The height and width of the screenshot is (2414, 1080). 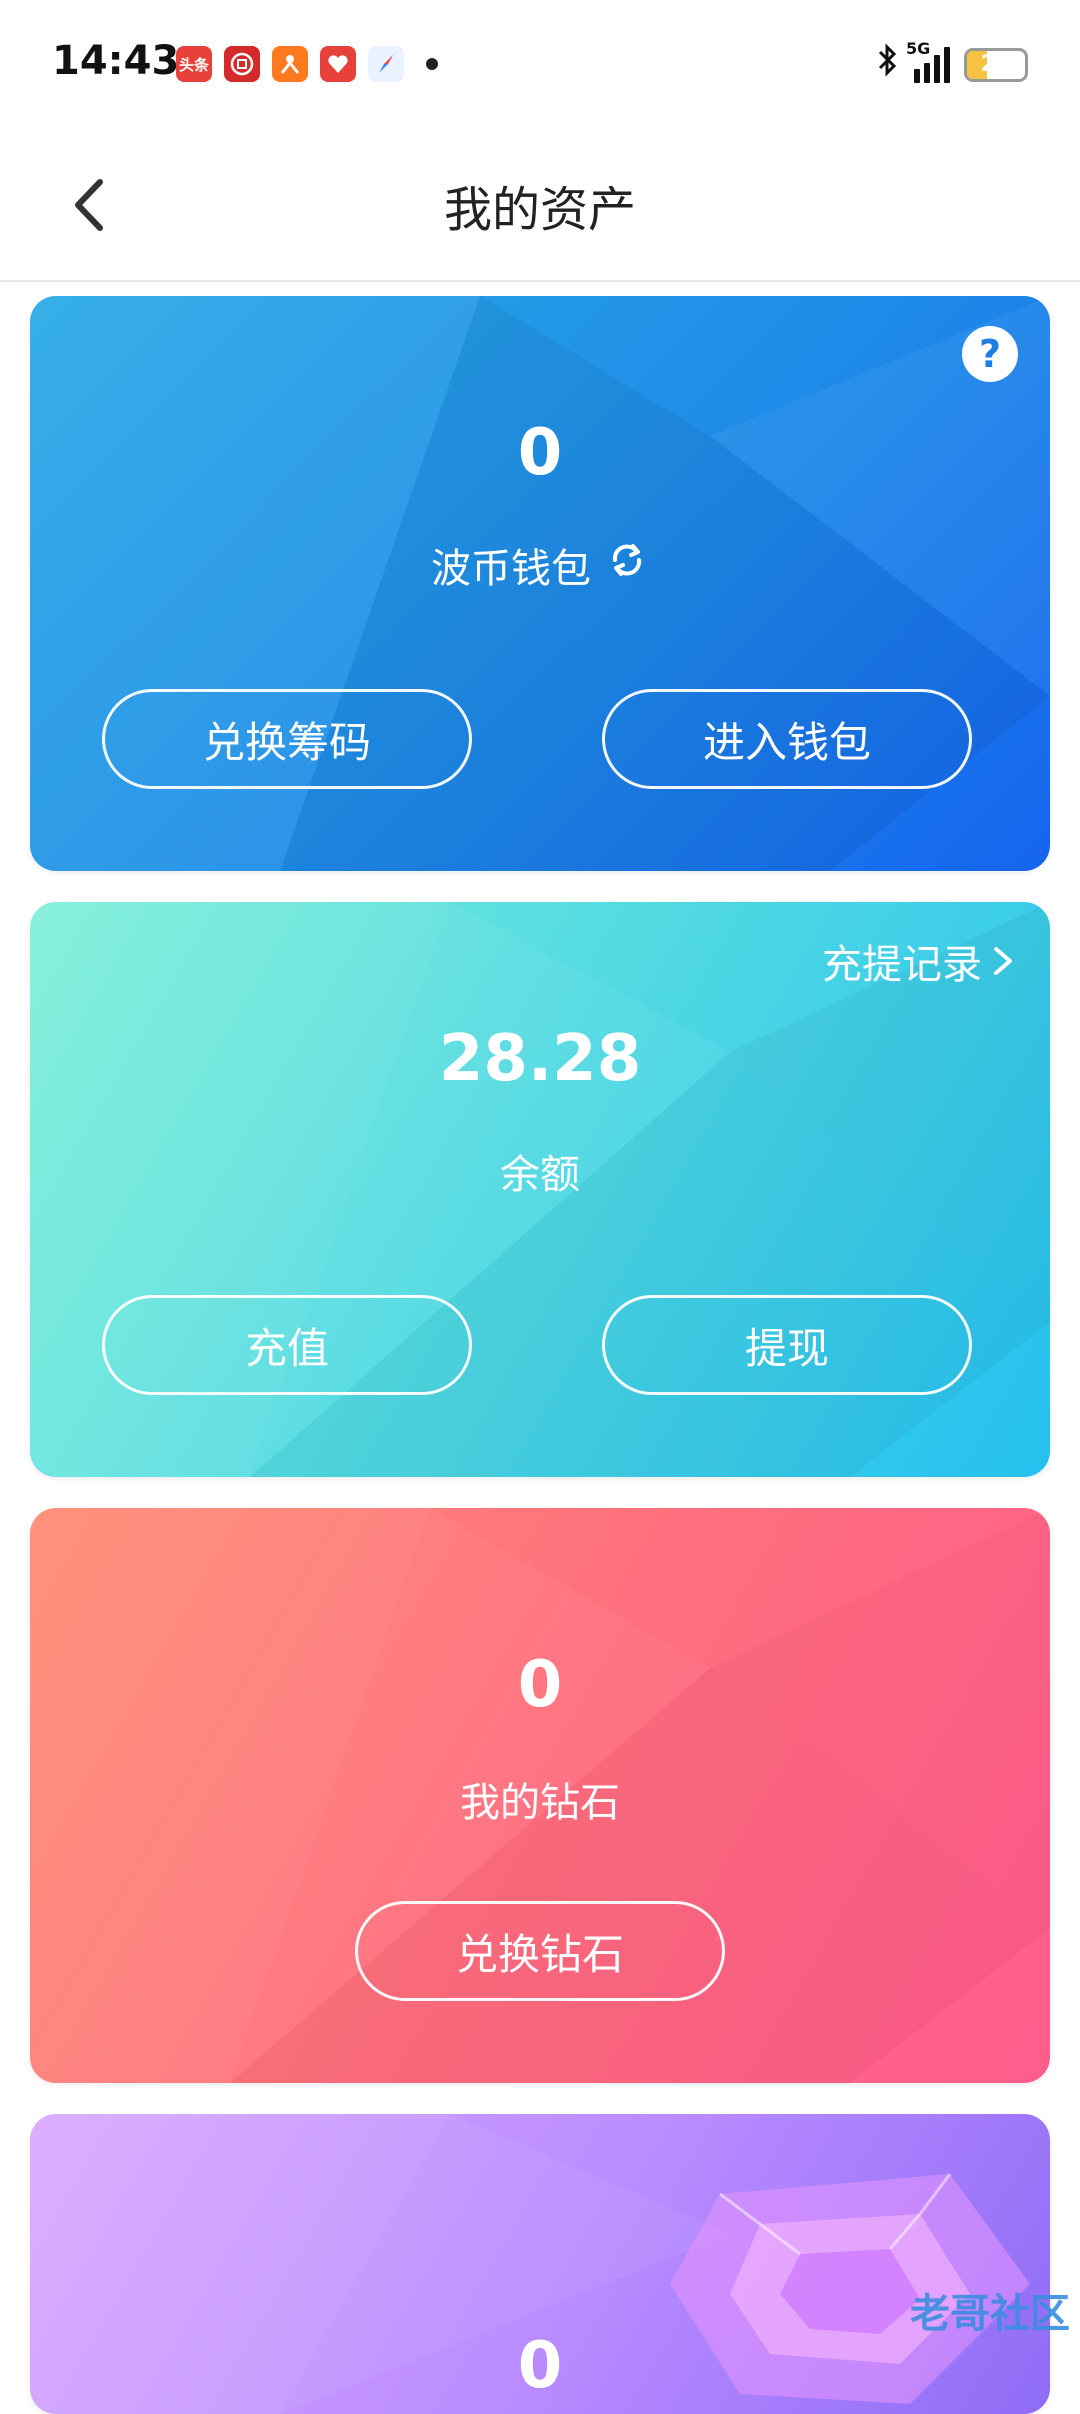 I want to click on notification-icons: 头条, so click(x=307, y=64).